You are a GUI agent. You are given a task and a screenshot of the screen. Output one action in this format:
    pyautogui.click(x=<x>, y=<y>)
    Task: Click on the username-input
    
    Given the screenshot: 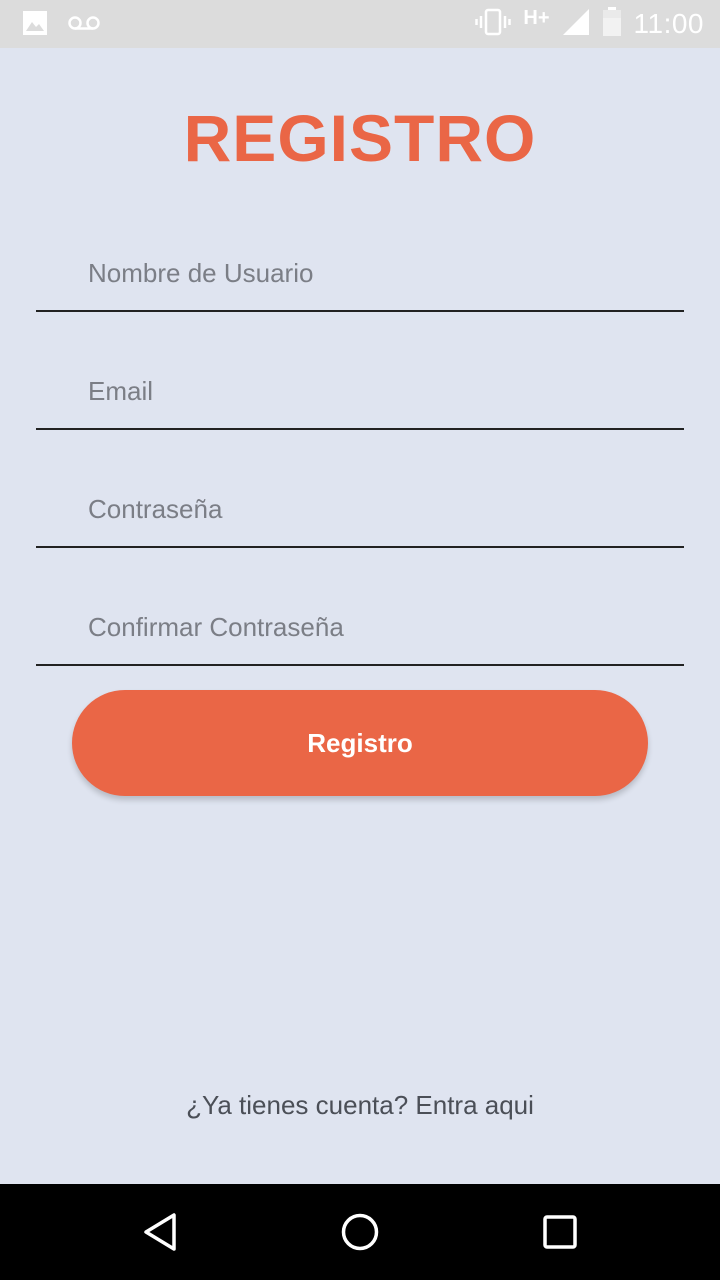 What is the action you would take?
    pyautogui.click(x=368, y=273)
    